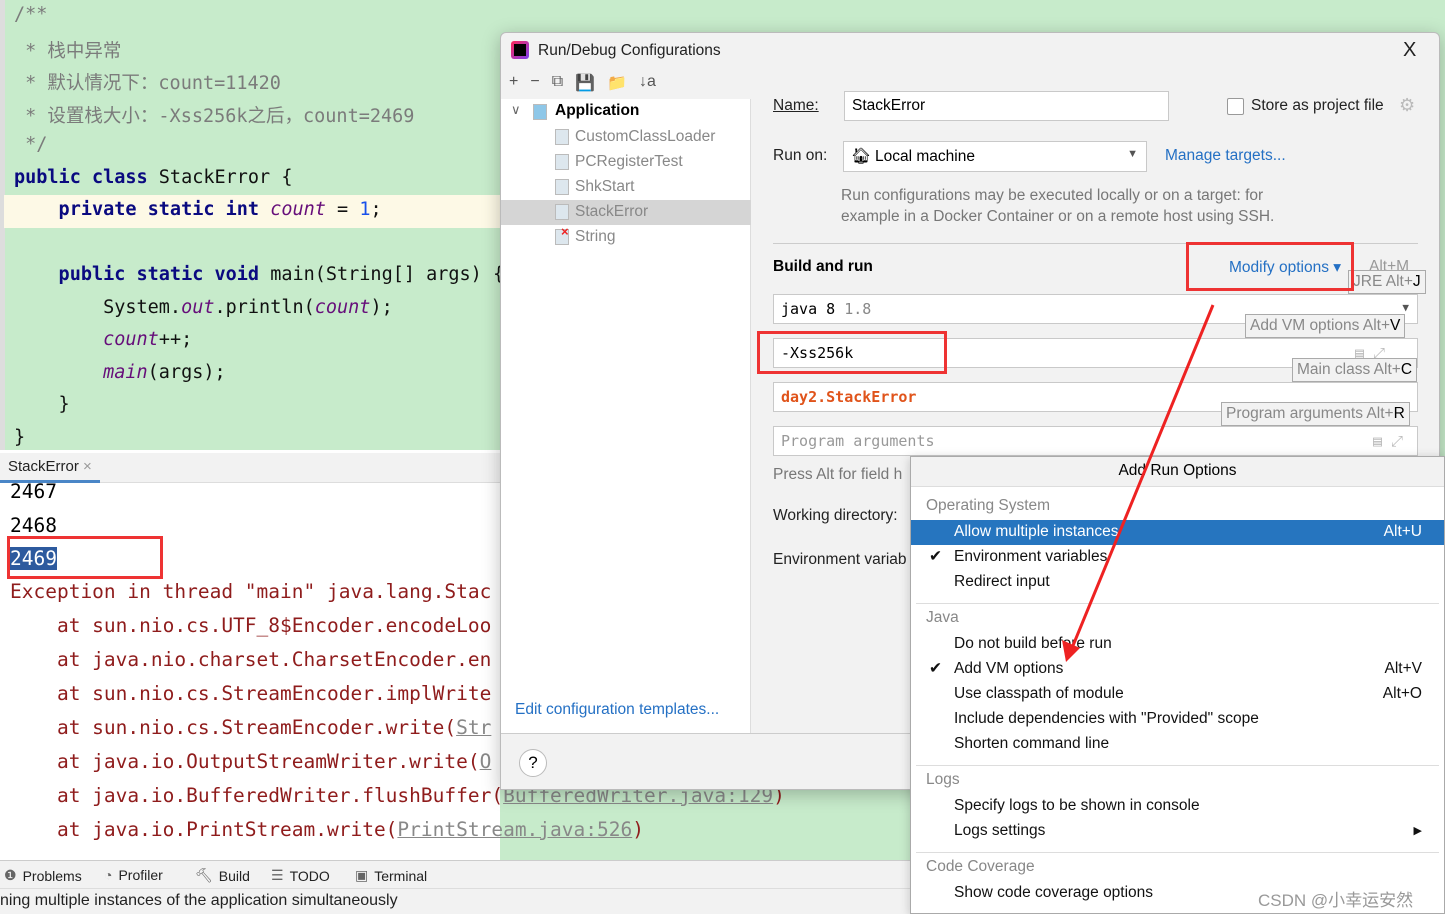 Image resolution: width=1445 pixels, height=914 pixels. Describe the element at coordinates (1336, 900) in the screenshot. I see `watermark: CSDN @小幸运安然` at that location.